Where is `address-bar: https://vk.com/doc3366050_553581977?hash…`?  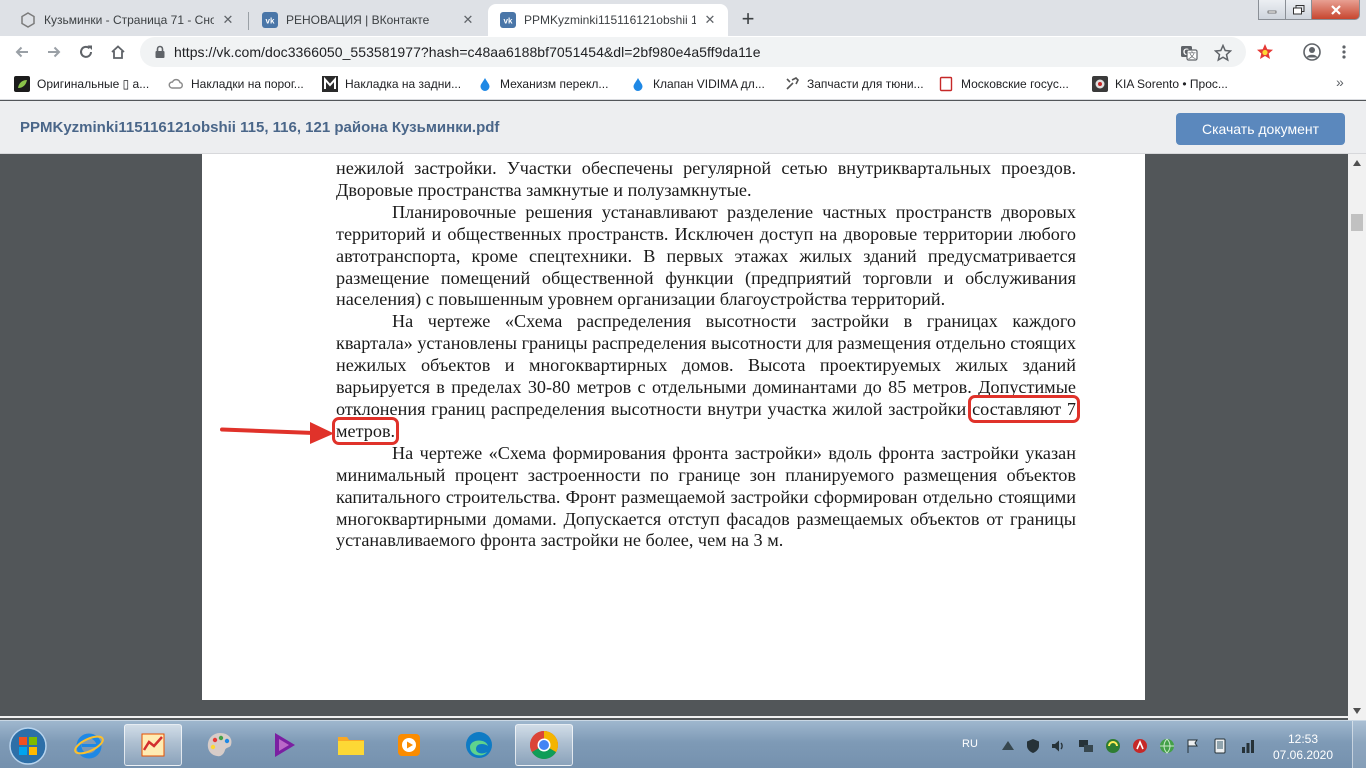
address-bar: https://vk.com/doc3366050_553581977?hash… is located at coordinates (693, 52).